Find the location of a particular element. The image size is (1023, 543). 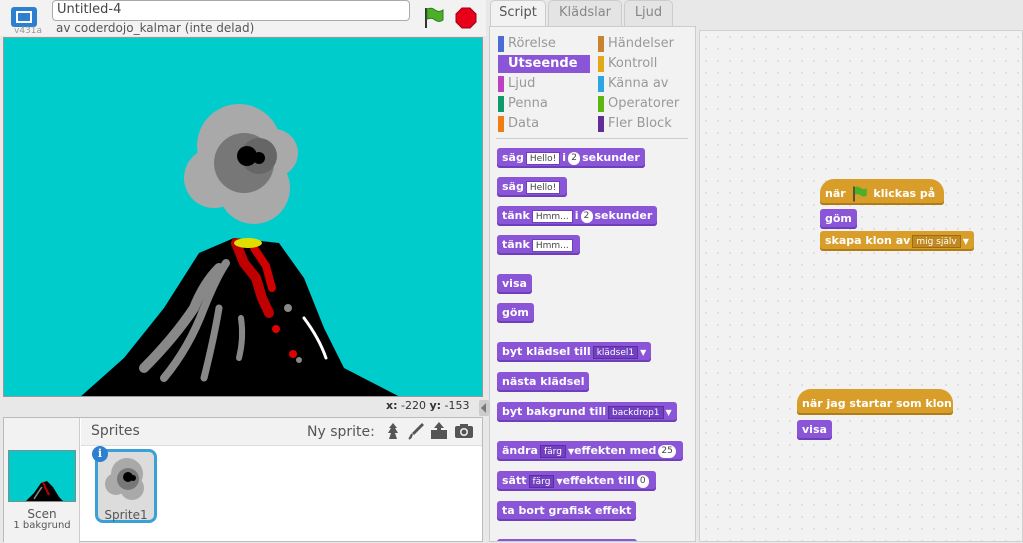

stop-icon is located at coordinates (466, 18).